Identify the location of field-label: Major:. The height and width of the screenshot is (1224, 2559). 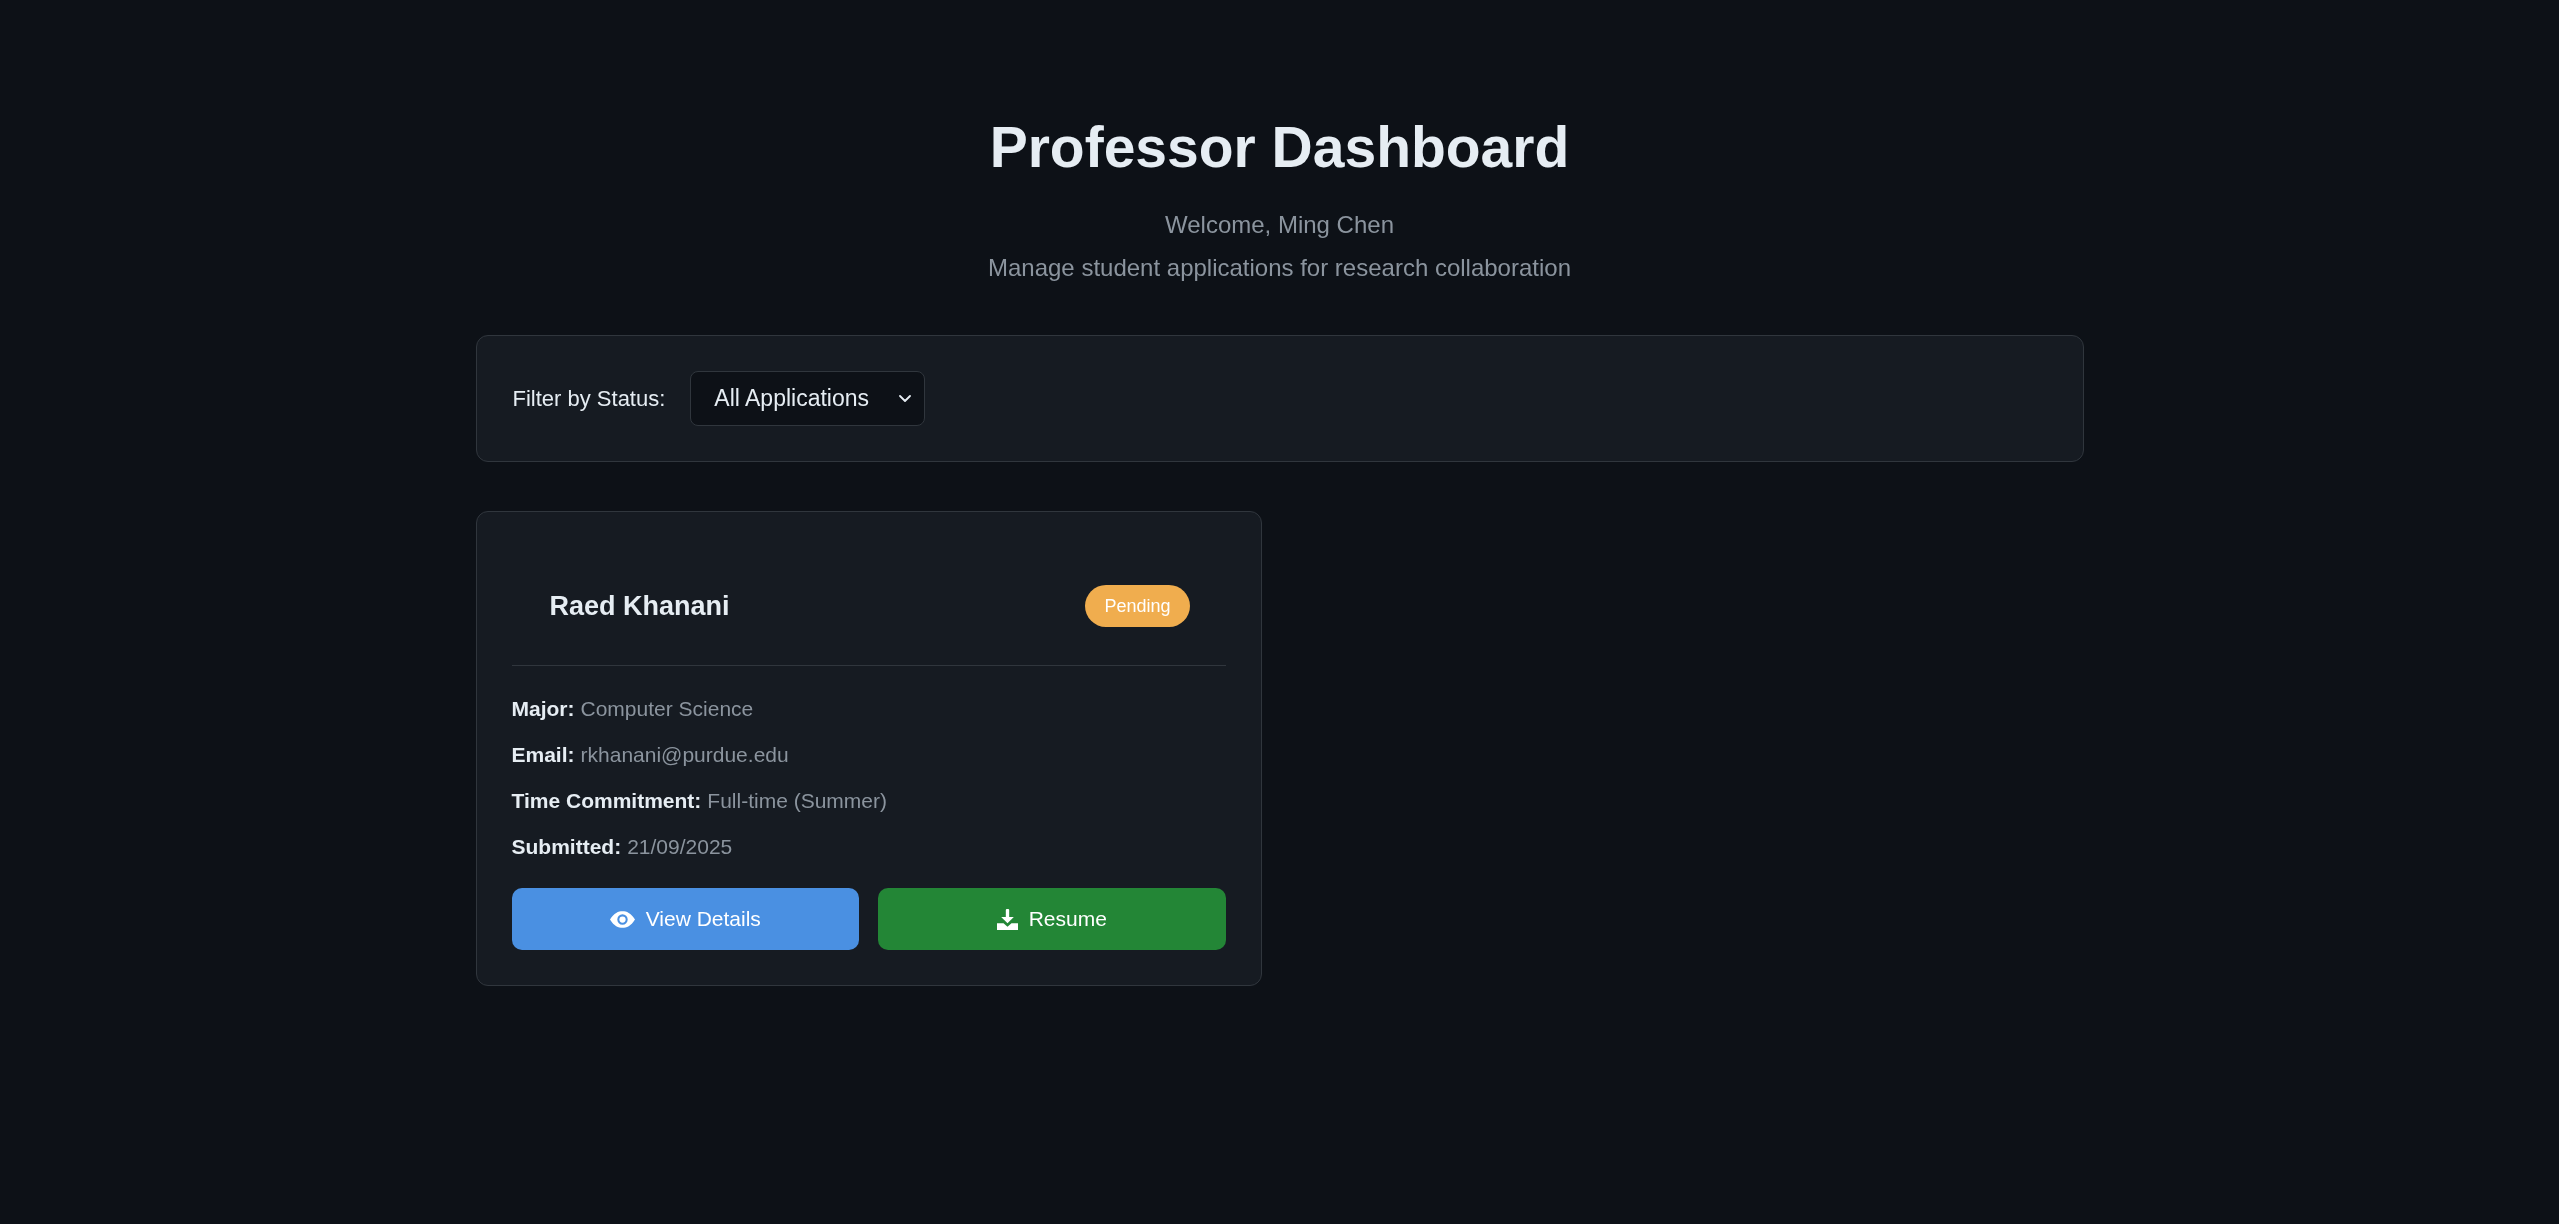
(543, 709).